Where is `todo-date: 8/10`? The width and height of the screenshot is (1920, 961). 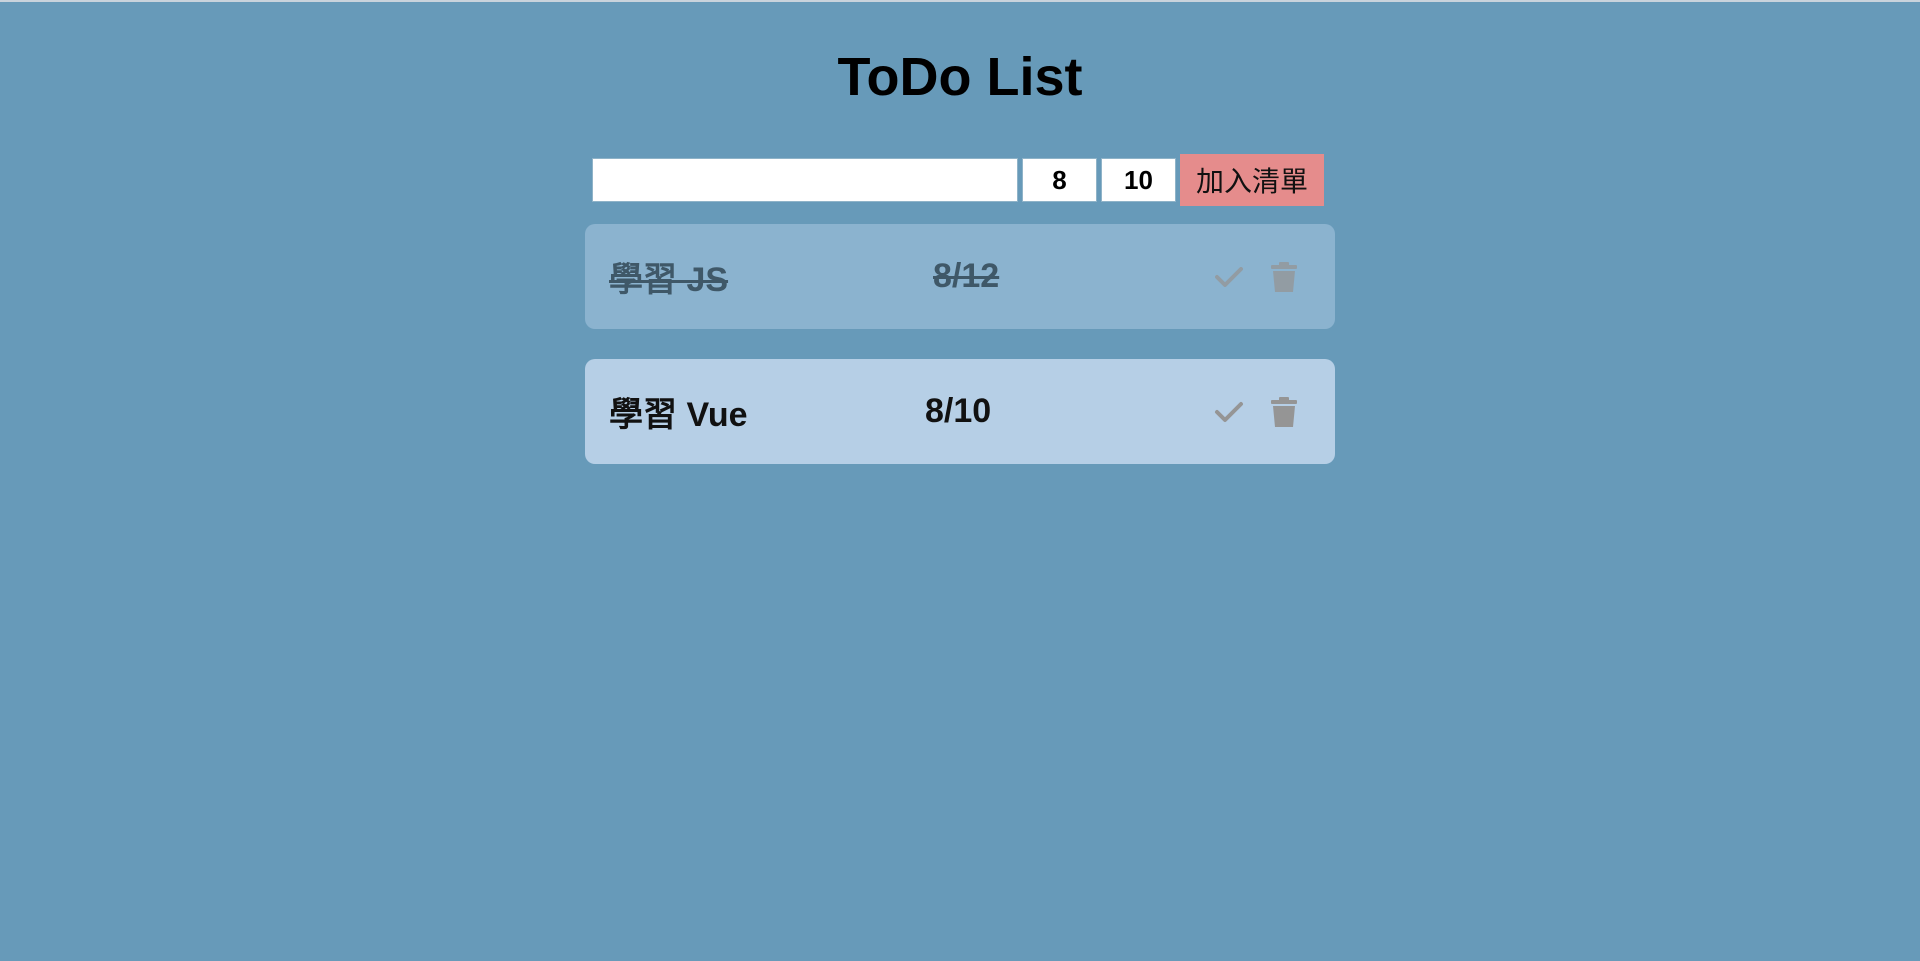 todo-date: 8/10 is located at coordinates (958, 411).